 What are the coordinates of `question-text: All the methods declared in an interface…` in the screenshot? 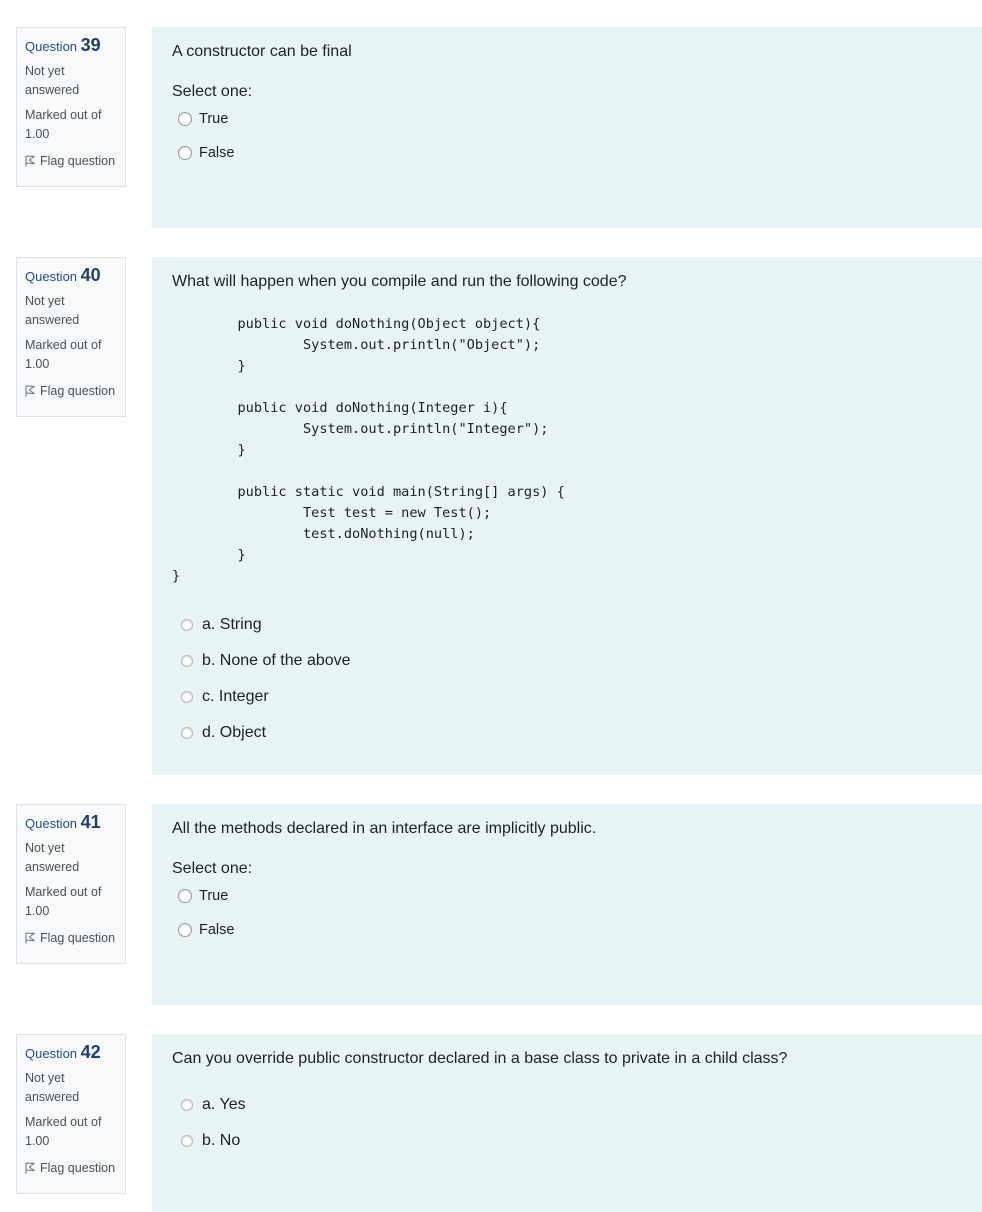 It's located at (384, 828).